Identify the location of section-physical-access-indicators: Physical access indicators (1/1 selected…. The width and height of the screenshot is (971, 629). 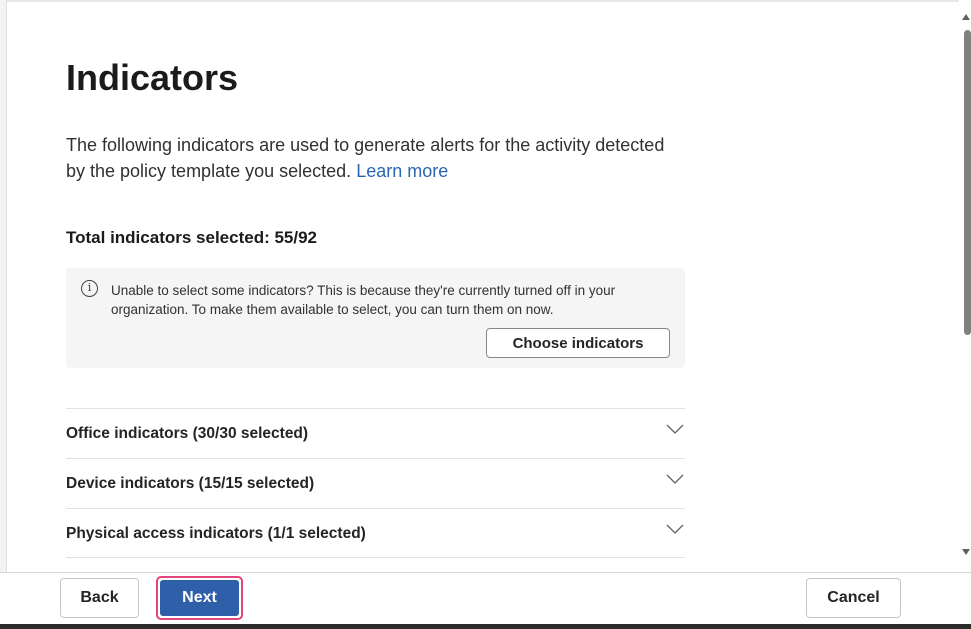
(375, 533).